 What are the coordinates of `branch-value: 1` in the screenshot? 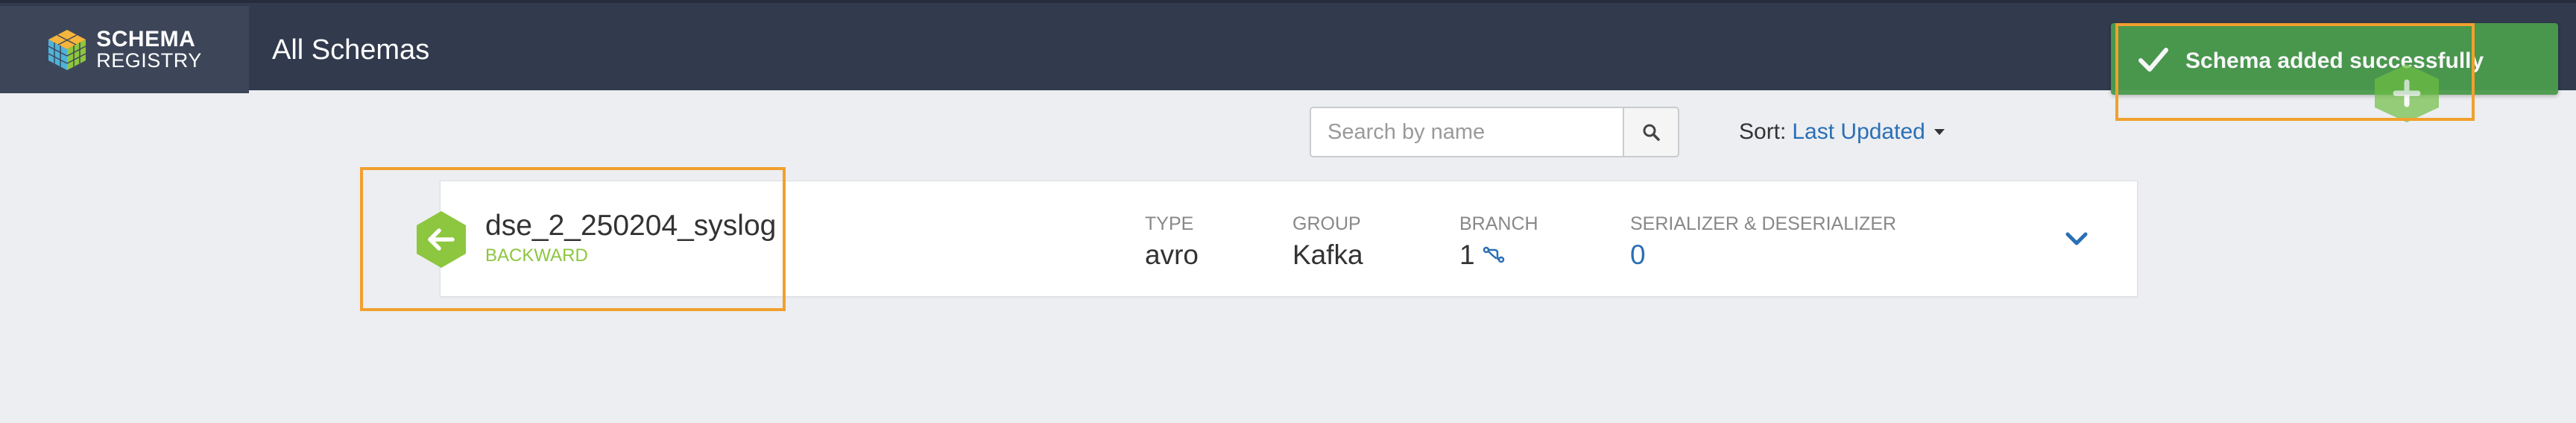 It's located at (1467, 255).